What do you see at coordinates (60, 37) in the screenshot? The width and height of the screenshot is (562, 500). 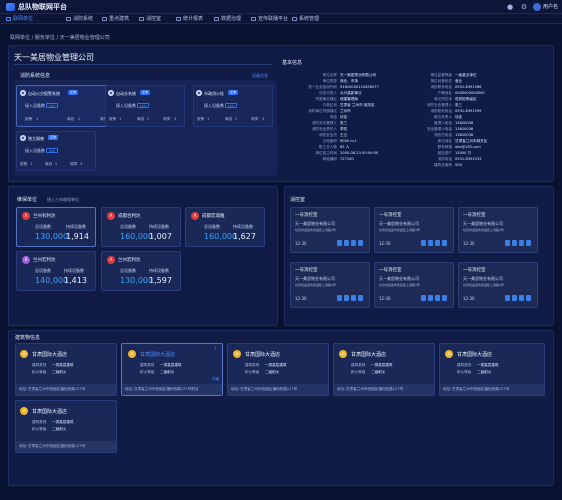 I see `breadcrumb: 联网单位 / 服务单位 / 天一美居物业管理公司` at bounding box center [60, 37].